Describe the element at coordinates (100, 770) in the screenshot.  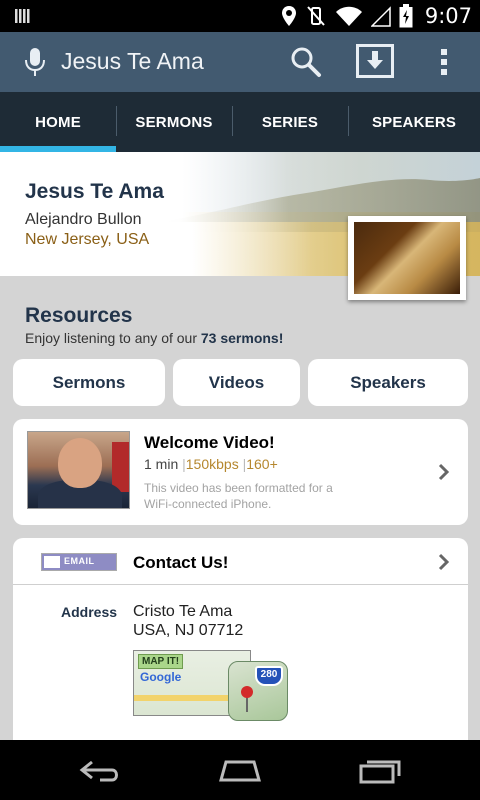
I see `back-icon` at that location.